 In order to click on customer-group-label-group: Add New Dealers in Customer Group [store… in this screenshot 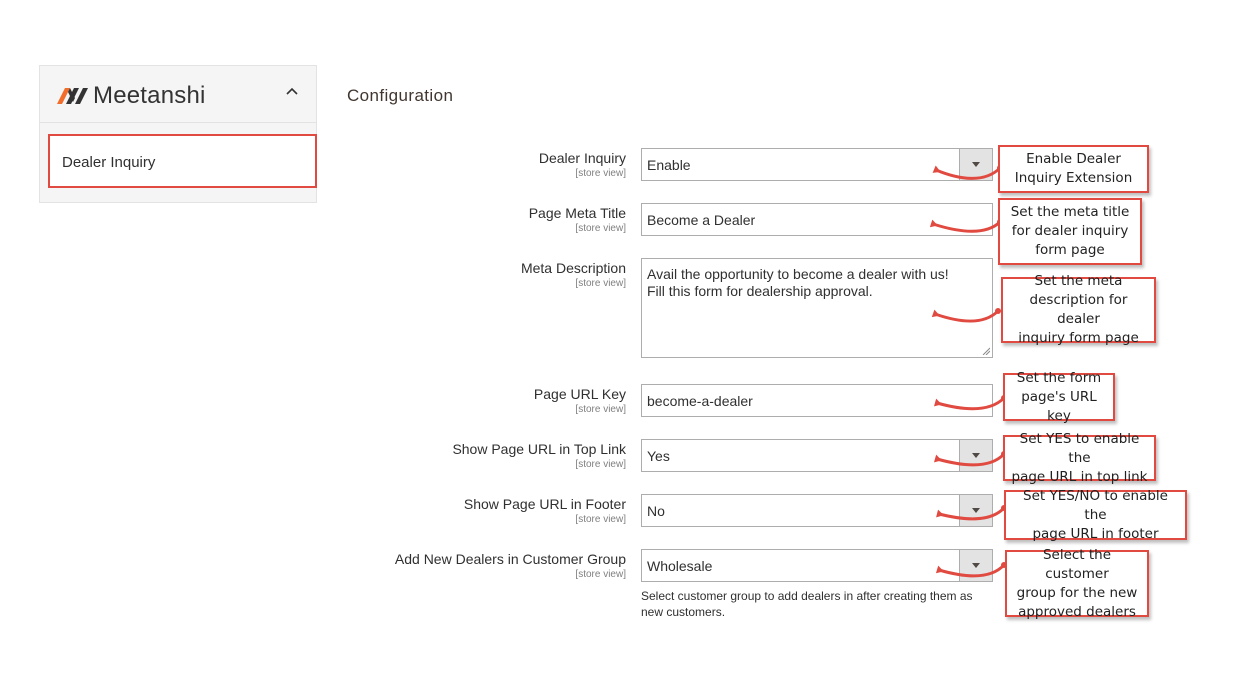, I will do `click(486, 566)`.